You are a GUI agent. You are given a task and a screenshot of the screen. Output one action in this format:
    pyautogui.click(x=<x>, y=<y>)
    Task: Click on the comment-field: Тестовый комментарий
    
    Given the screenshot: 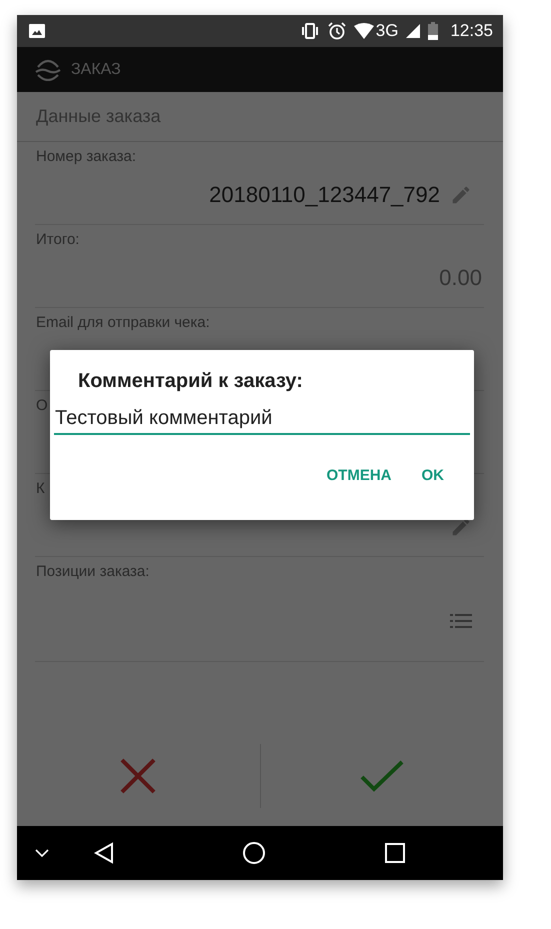 What is the action you would take?
    pyautogui.click(x=262, y=421)
    